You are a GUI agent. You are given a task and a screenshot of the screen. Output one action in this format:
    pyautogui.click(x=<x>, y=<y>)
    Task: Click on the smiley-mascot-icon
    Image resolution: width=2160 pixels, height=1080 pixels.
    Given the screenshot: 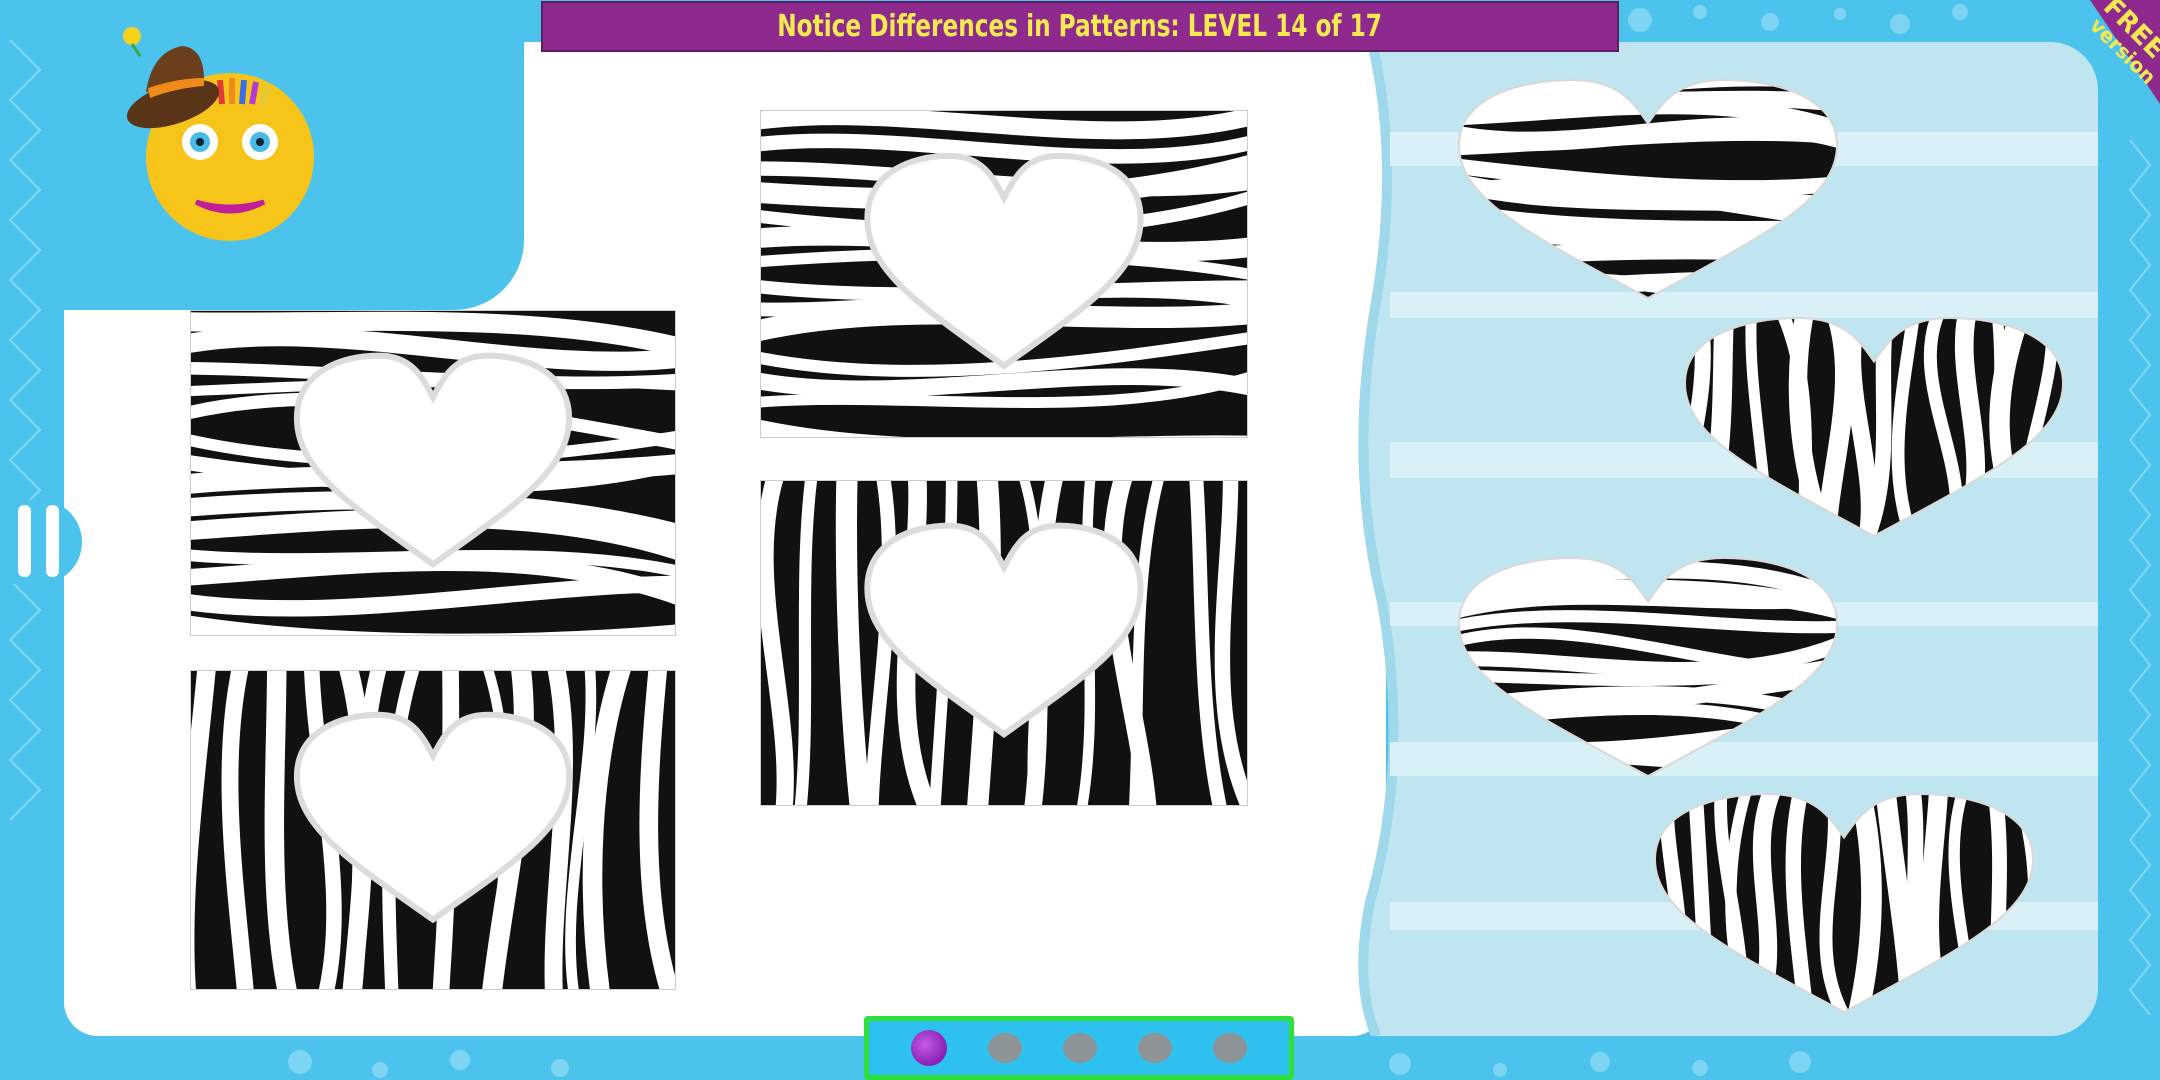 What is the action you would take?
    pyautogui.click(x=218, y=134)
    